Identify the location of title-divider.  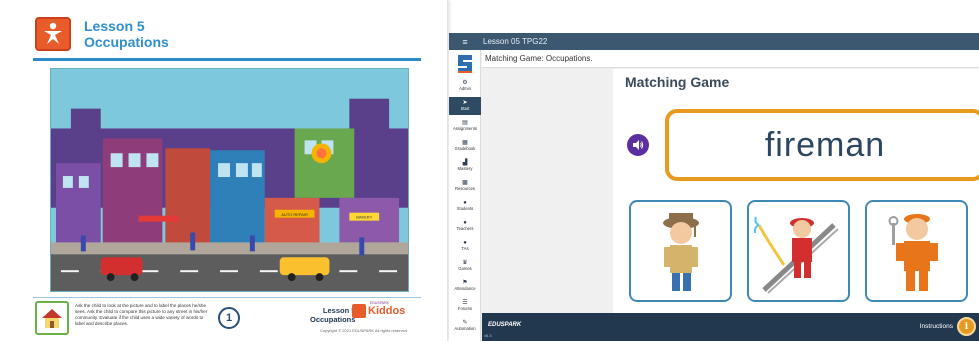
(227, 59).